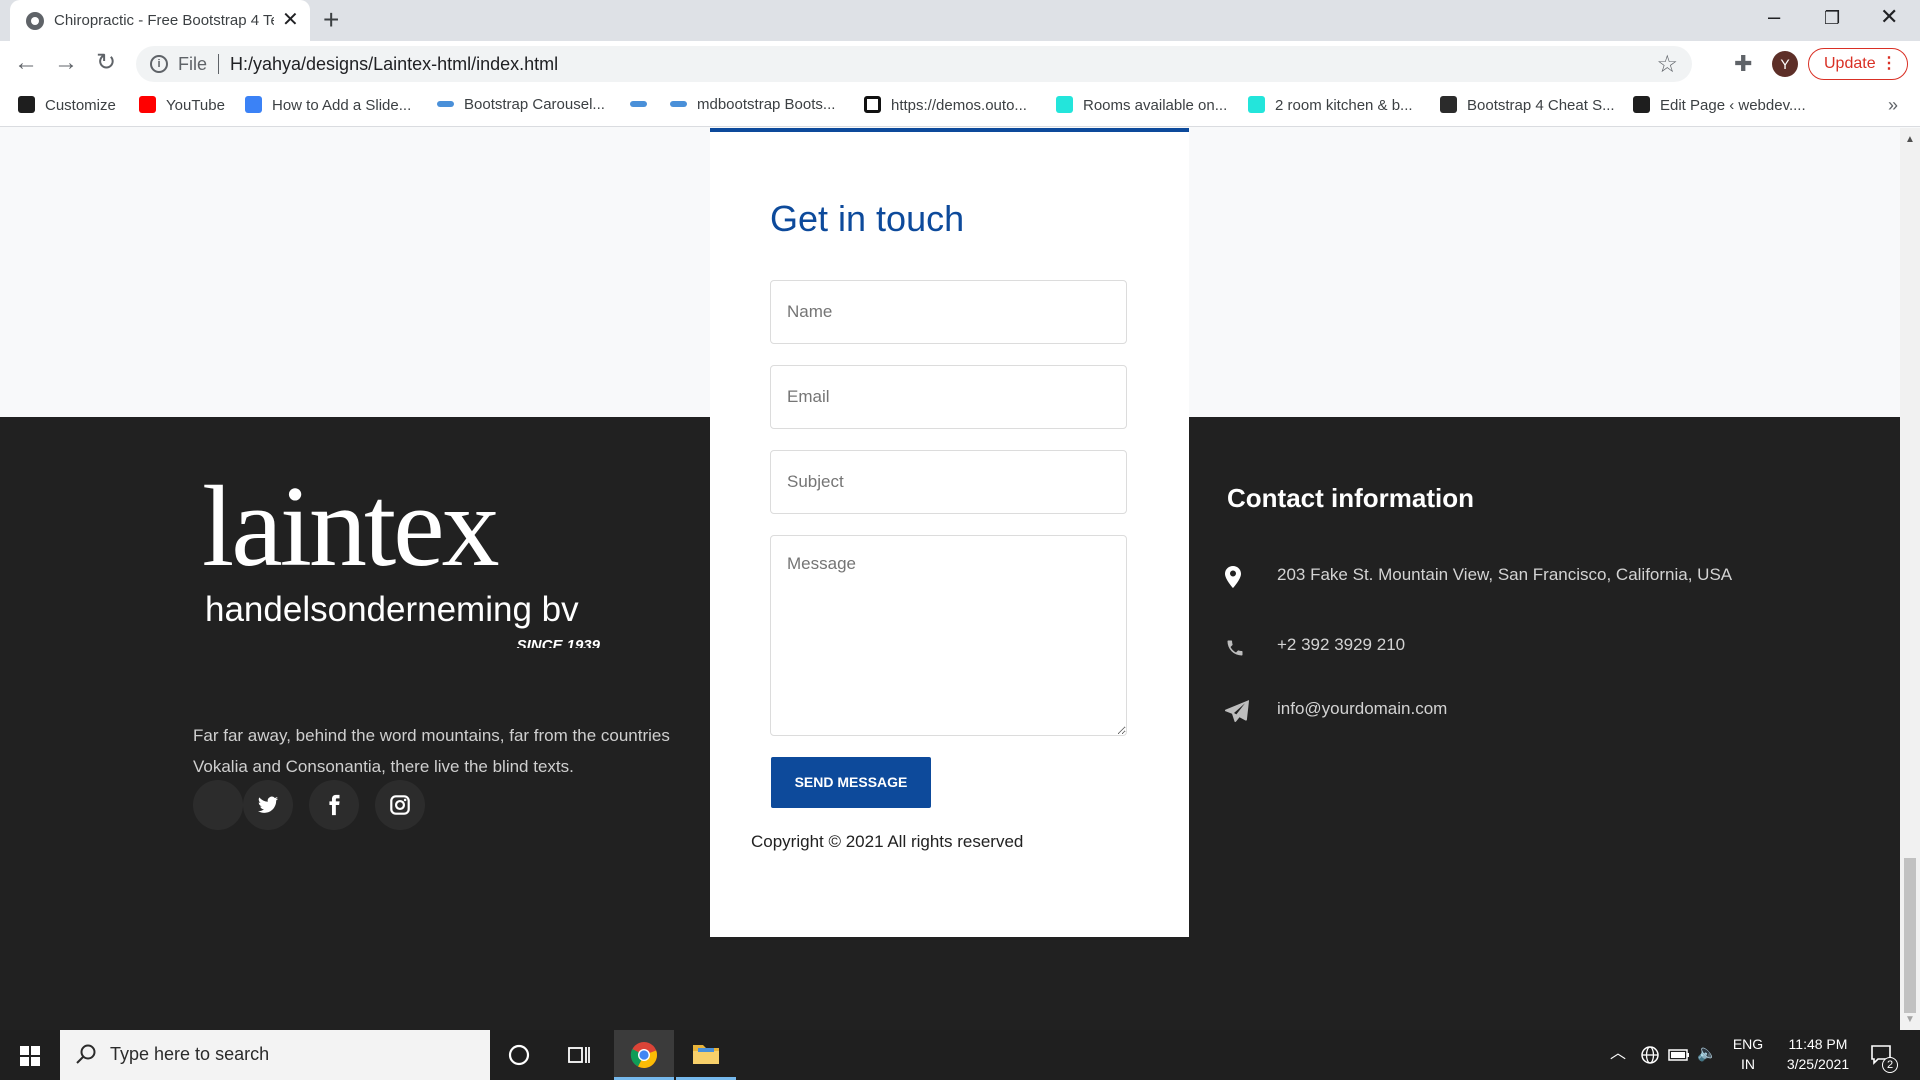 The height and width of the screenshot is (1080, 1920). I want to click on volume-icon: 🔈, so click(1707, 1054).